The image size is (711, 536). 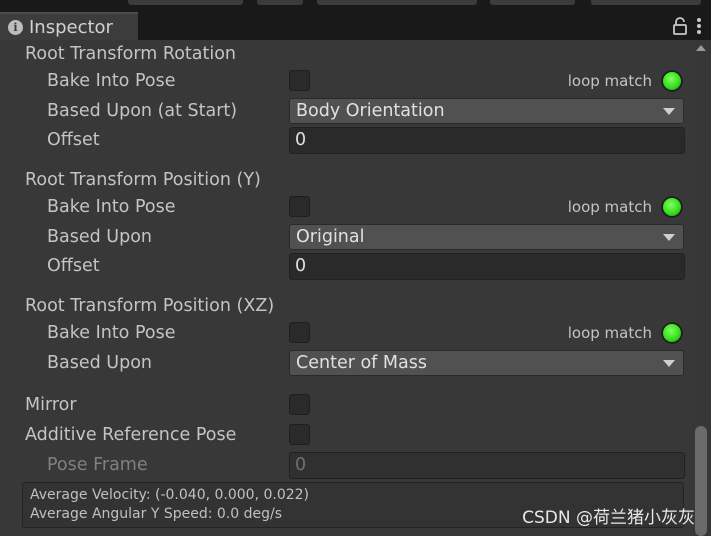 I want to click on position-xz-based-row: Based Upon Center of Mass, so click(x=346, y=363).